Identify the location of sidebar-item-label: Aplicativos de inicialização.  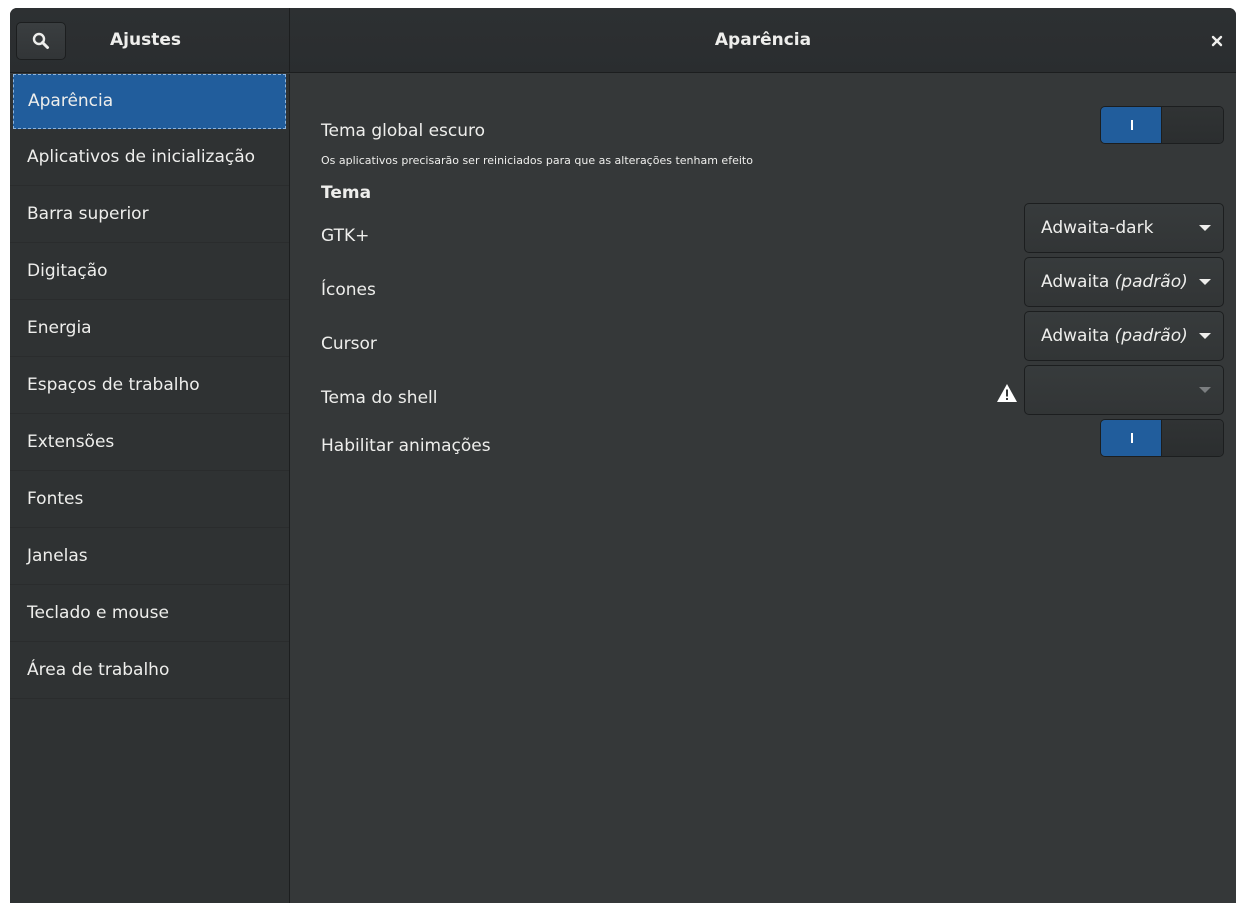
(141, 157).